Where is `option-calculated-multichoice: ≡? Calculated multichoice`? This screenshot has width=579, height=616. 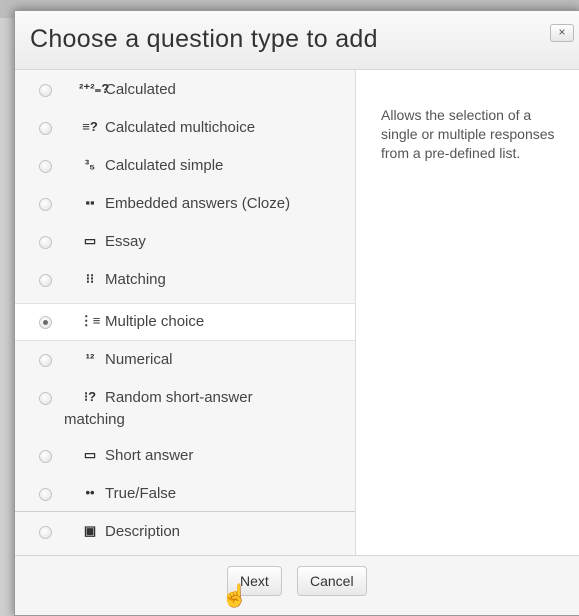
option-calculated-multichoice: ≡? Calculated multichoice is located at coordinates (185, 128).